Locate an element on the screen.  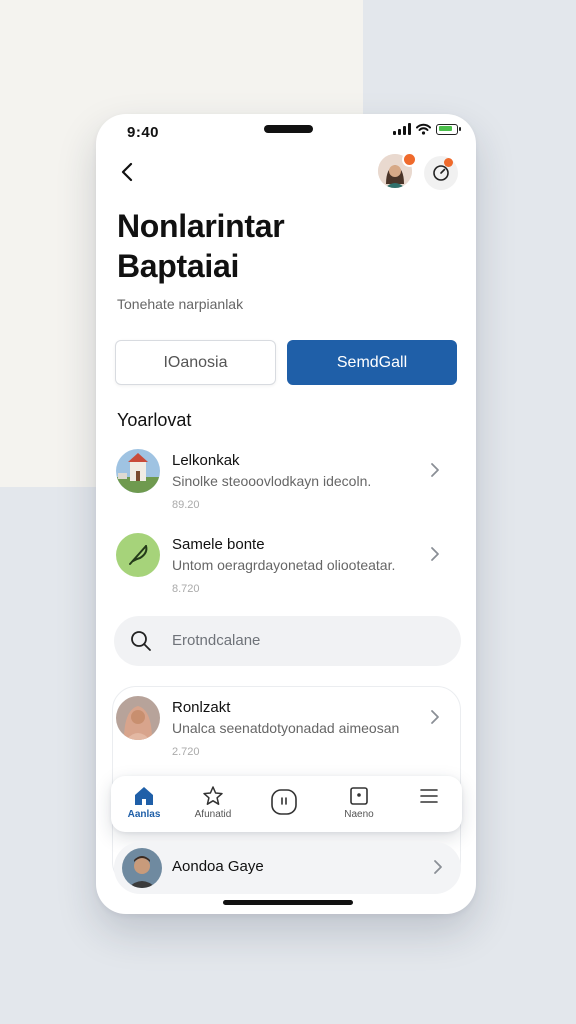
tab-home-label: Aanlas is located at coordinates (144, 814).